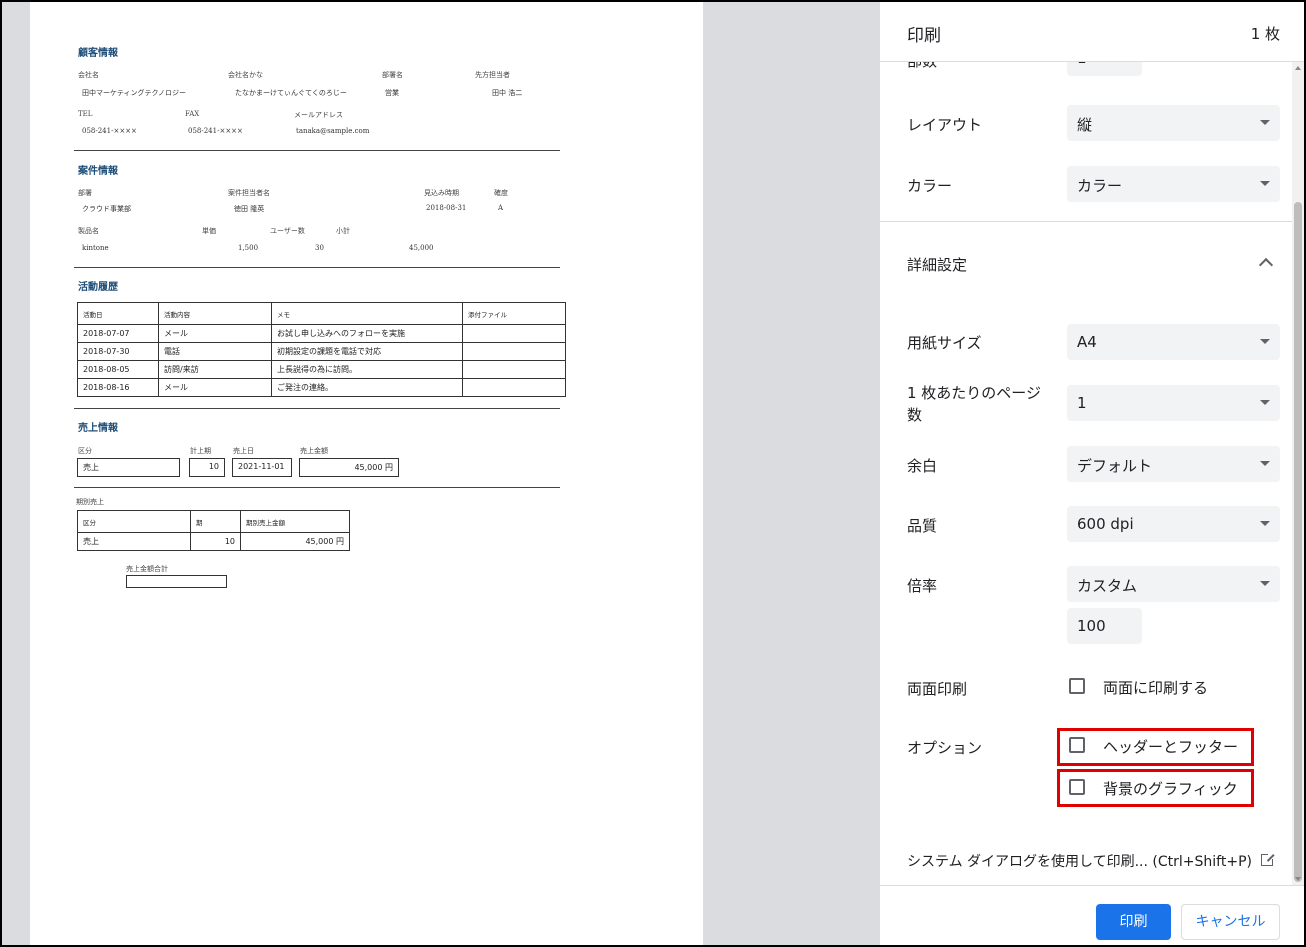  What do you see at coordinates (1077, 787) in the screenshot?
I see `background-graphics-checkbox` at bounding box center [1077, 787].